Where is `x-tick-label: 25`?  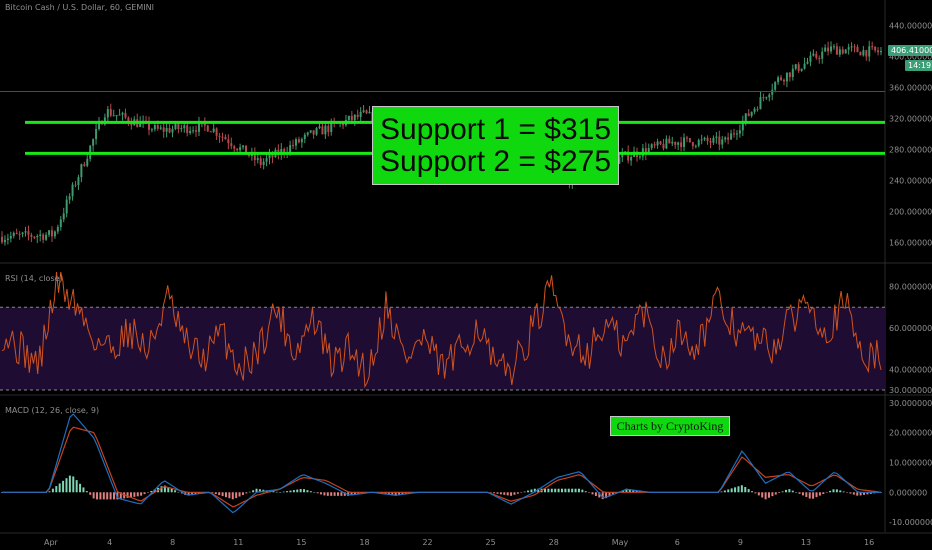
x-tick-label: 25 is located at coordinates (491, 542).